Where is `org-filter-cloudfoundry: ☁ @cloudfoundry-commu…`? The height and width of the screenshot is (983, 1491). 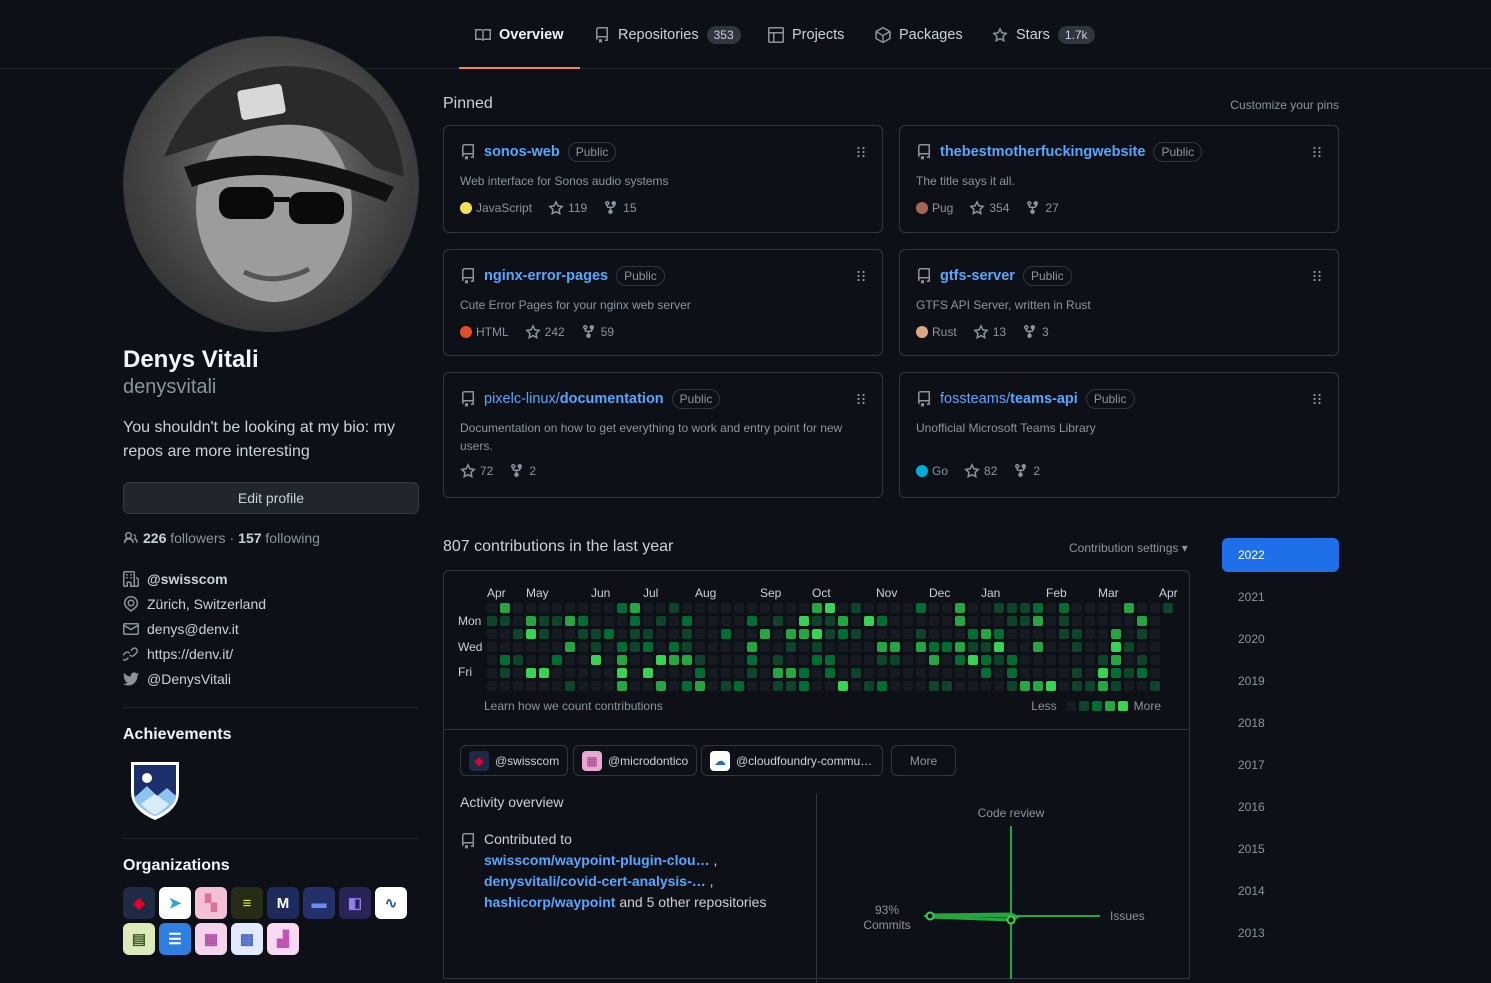 org-filter-cloudfoundry: ☁ @cloudfoundry-commu… is located at coordinates (792, 760).